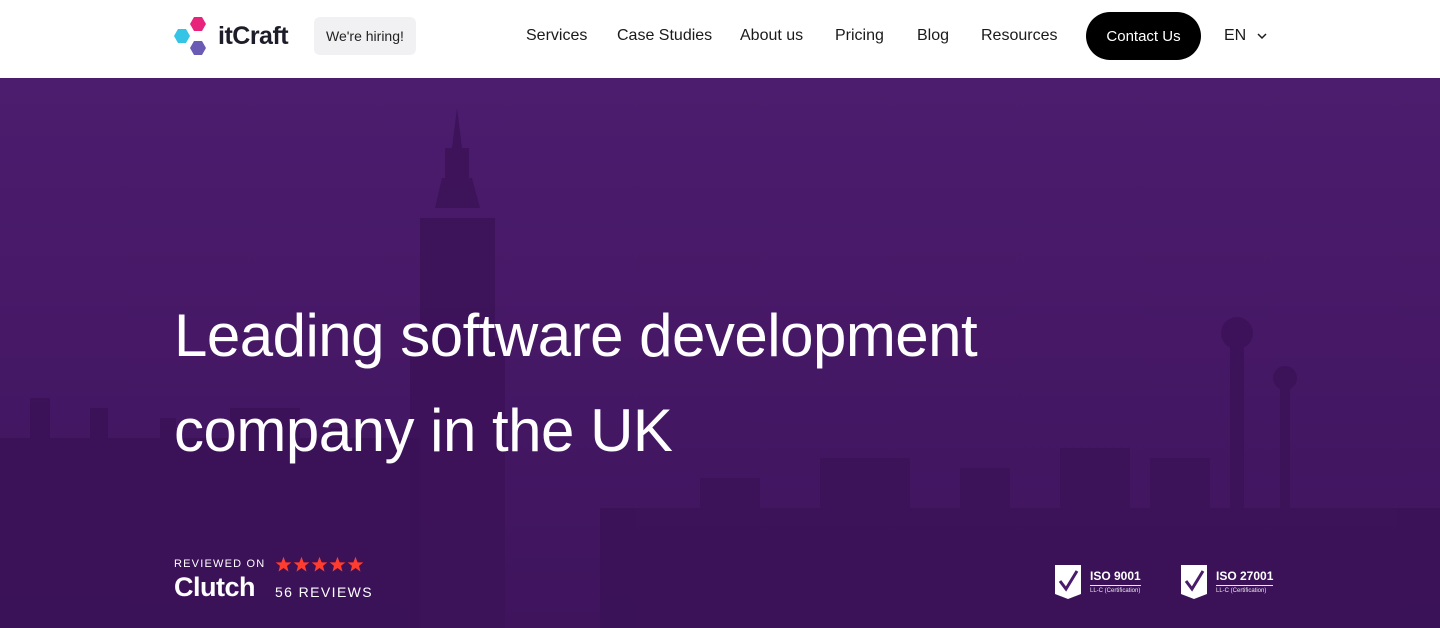 The width and height of the screenshot is (1440, 628). Describe the element at coordinates (274, 581) in the screenshot. I see `clutch-badge: REVIEWED ON Clutch 56 REVIEWS` at that location.